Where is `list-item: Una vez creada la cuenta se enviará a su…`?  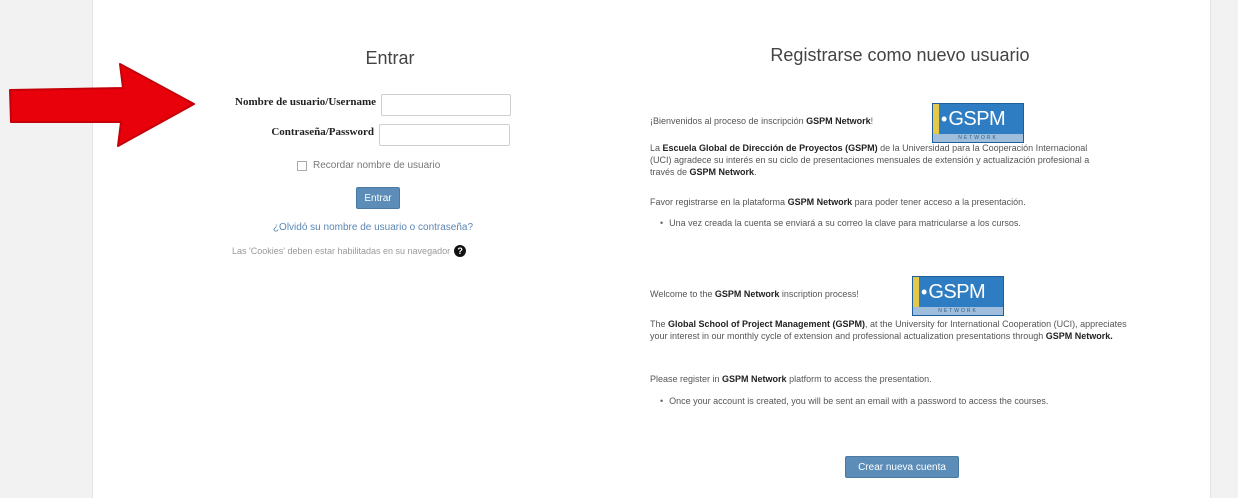 list-item: Una vez creada la cuenta se enviará a su… is located at coordinates (885, 223).